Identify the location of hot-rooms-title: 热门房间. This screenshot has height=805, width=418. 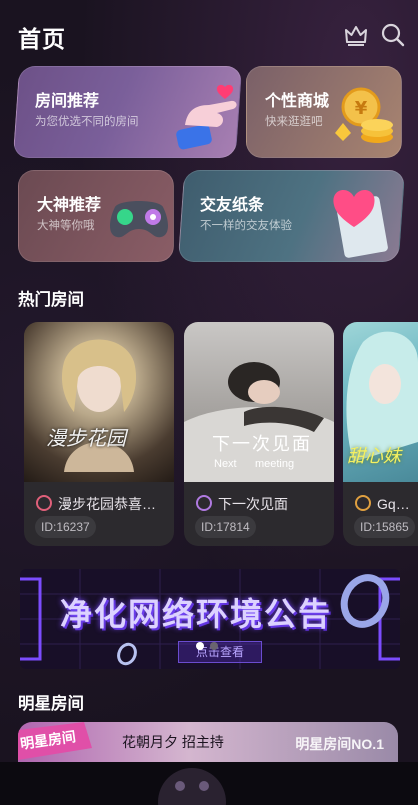
(51, 300).